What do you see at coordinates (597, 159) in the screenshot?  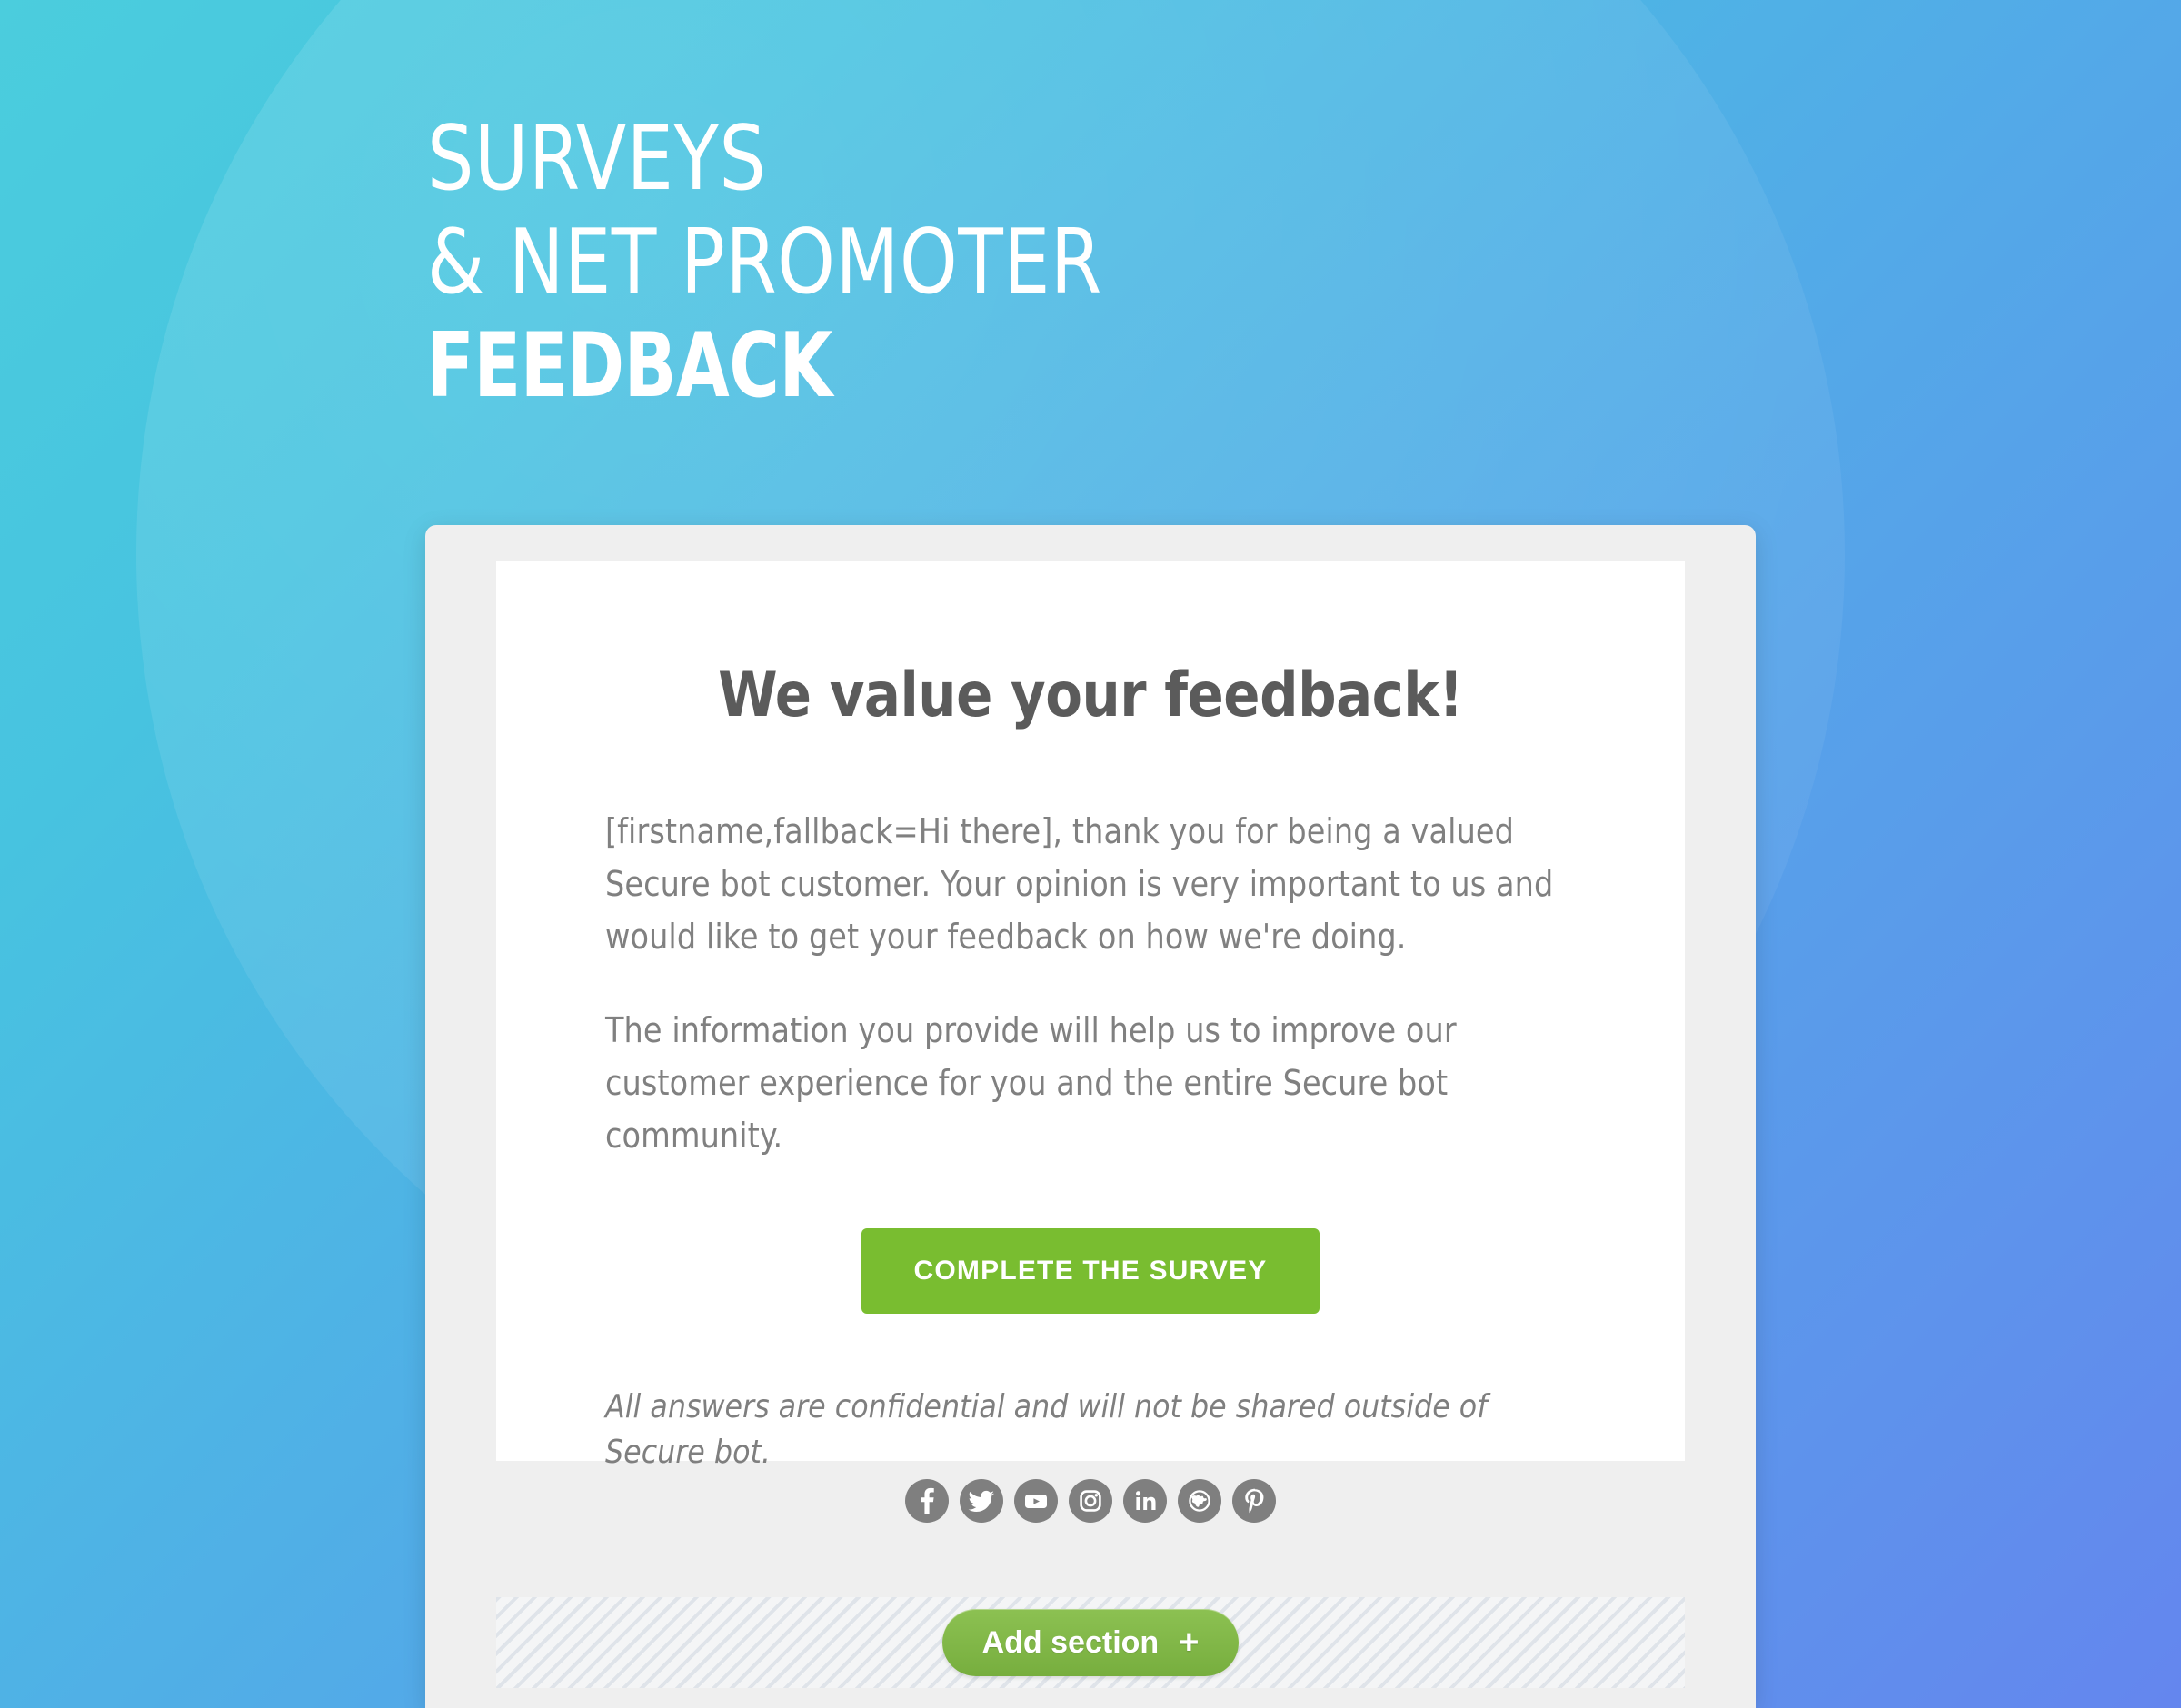 I see `hero-line-1: SURVEYS` at bounding box center [597, 159].